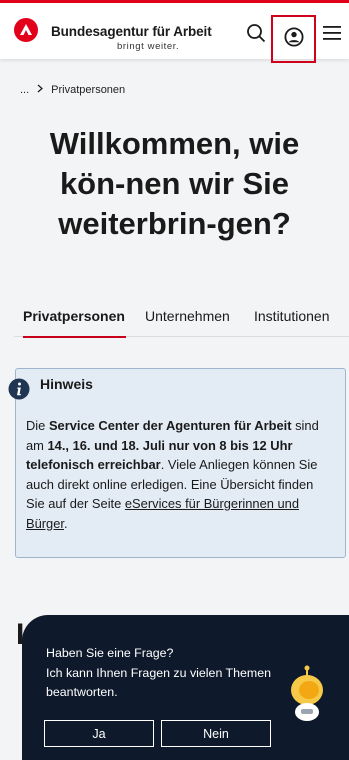  I want to click on breadcrumb: ... Privatpersonen, so click(72, 90).